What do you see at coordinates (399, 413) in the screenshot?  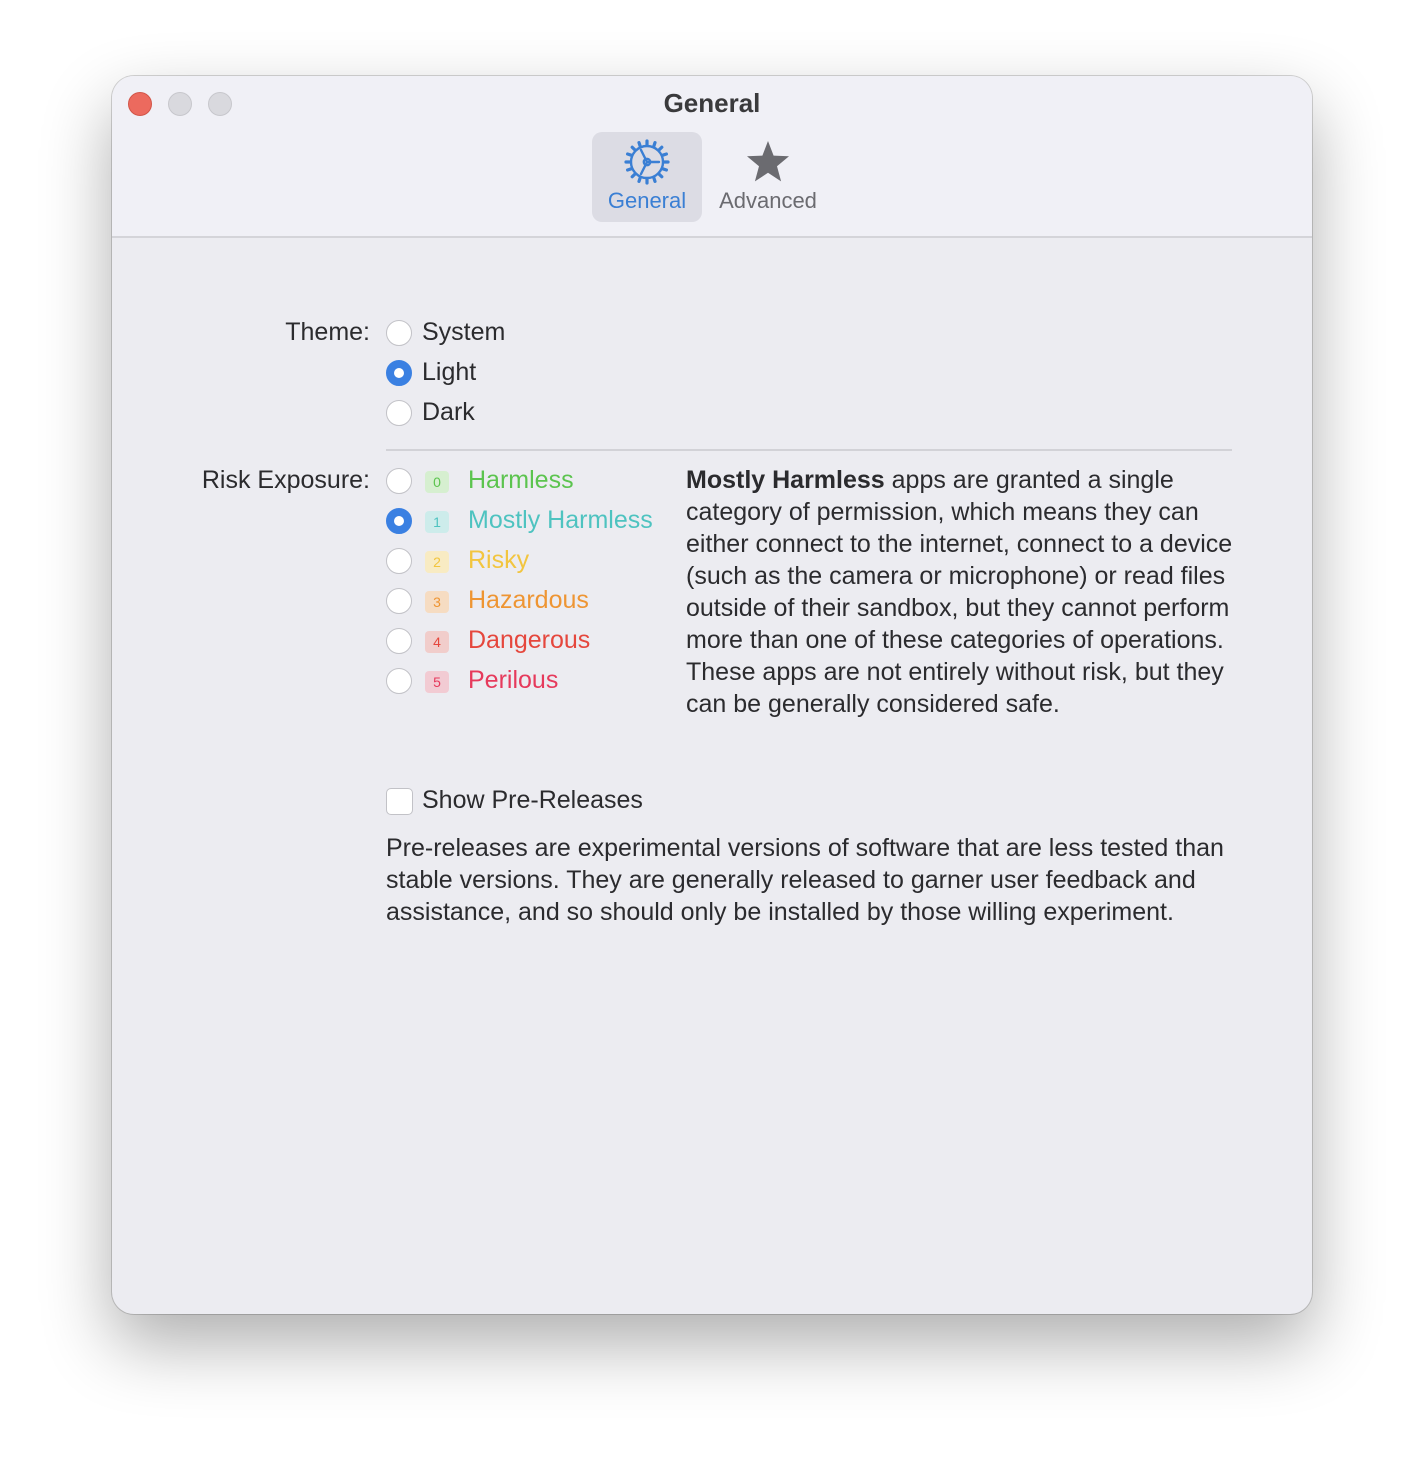 I see `theme-dark-radio` at bounding box center [399, 413].